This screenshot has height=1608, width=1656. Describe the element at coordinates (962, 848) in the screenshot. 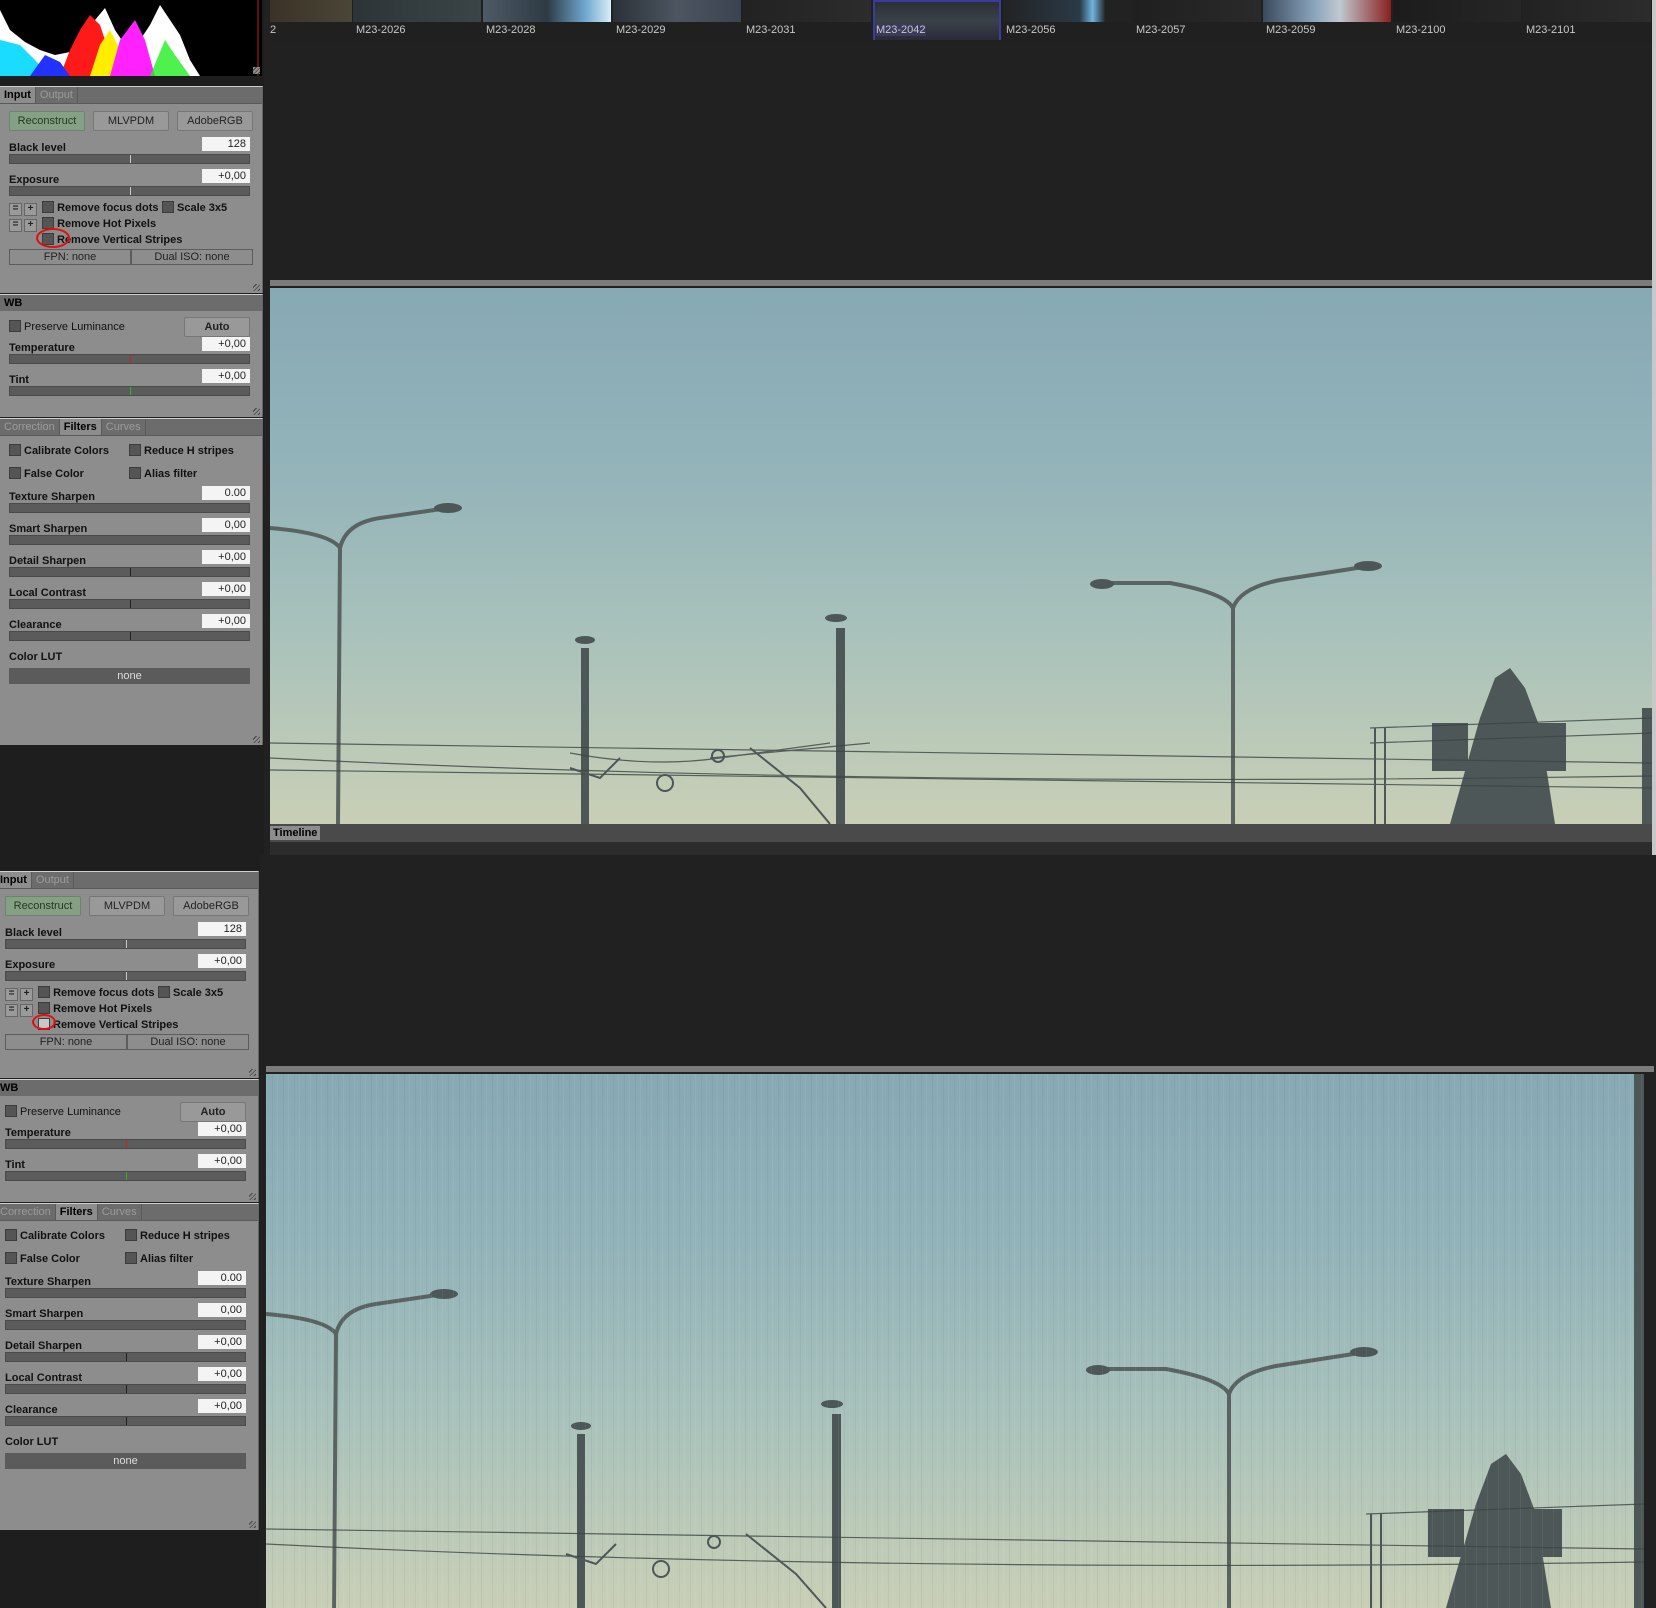

I see `timeline-track` at that location.